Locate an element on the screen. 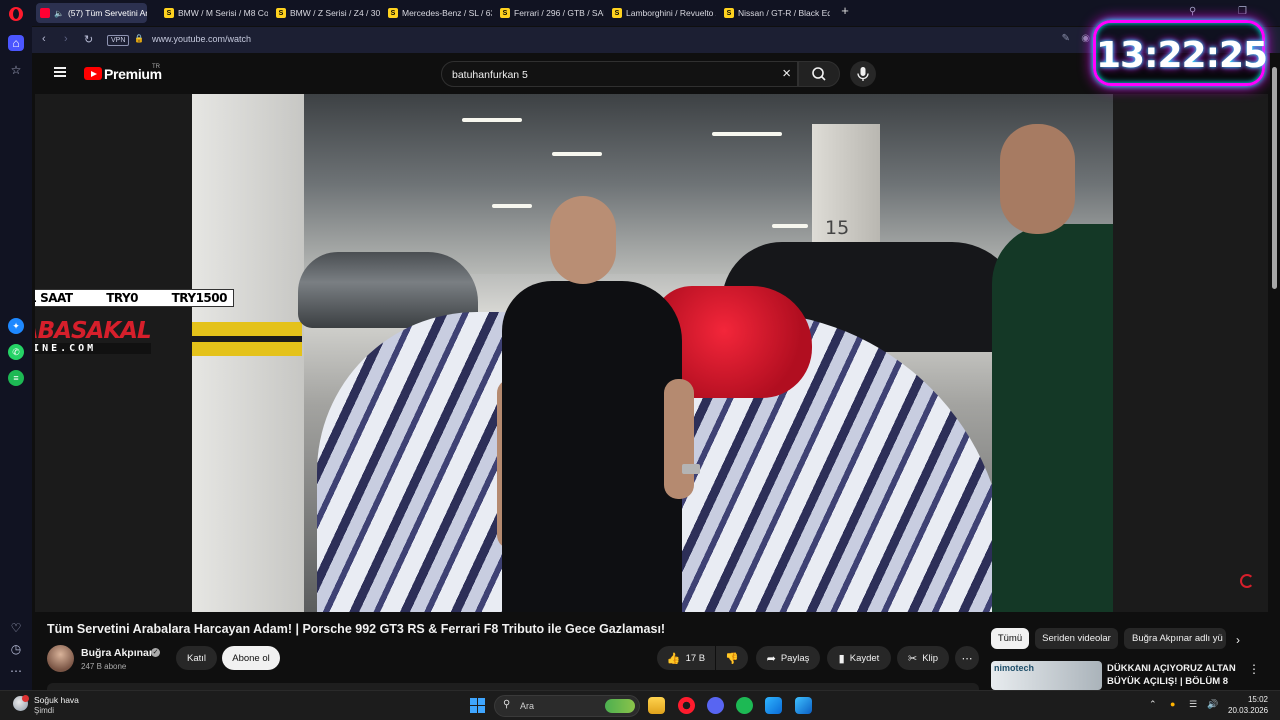  taskbar-search-input: Ara is located at coordinates (527, 706).